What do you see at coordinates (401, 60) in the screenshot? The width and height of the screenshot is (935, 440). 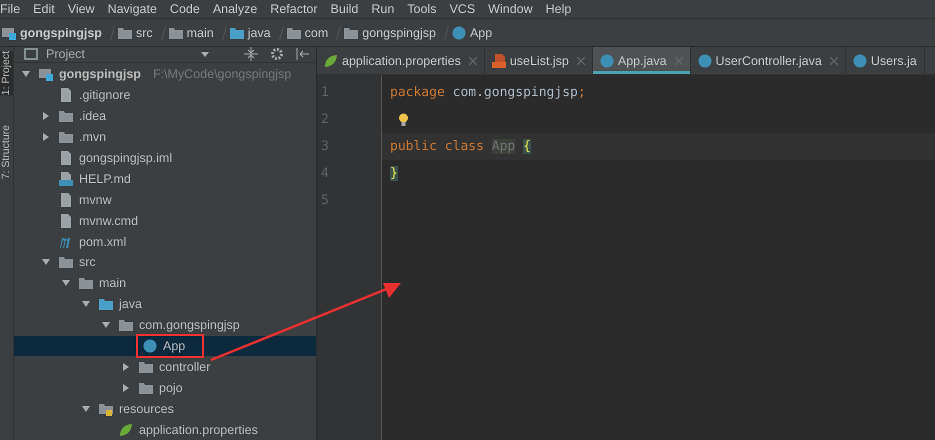 I see `editor-tab: application.properties` at bounding box center [401, 60].